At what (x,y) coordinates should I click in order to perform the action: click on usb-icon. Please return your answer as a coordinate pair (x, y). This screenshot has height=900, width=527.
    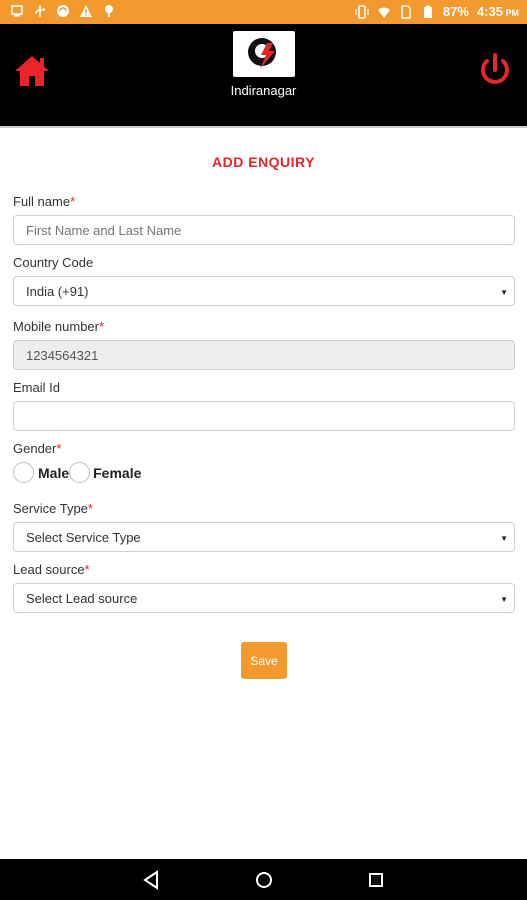
    Looking at the image, I should click on (40, 11).